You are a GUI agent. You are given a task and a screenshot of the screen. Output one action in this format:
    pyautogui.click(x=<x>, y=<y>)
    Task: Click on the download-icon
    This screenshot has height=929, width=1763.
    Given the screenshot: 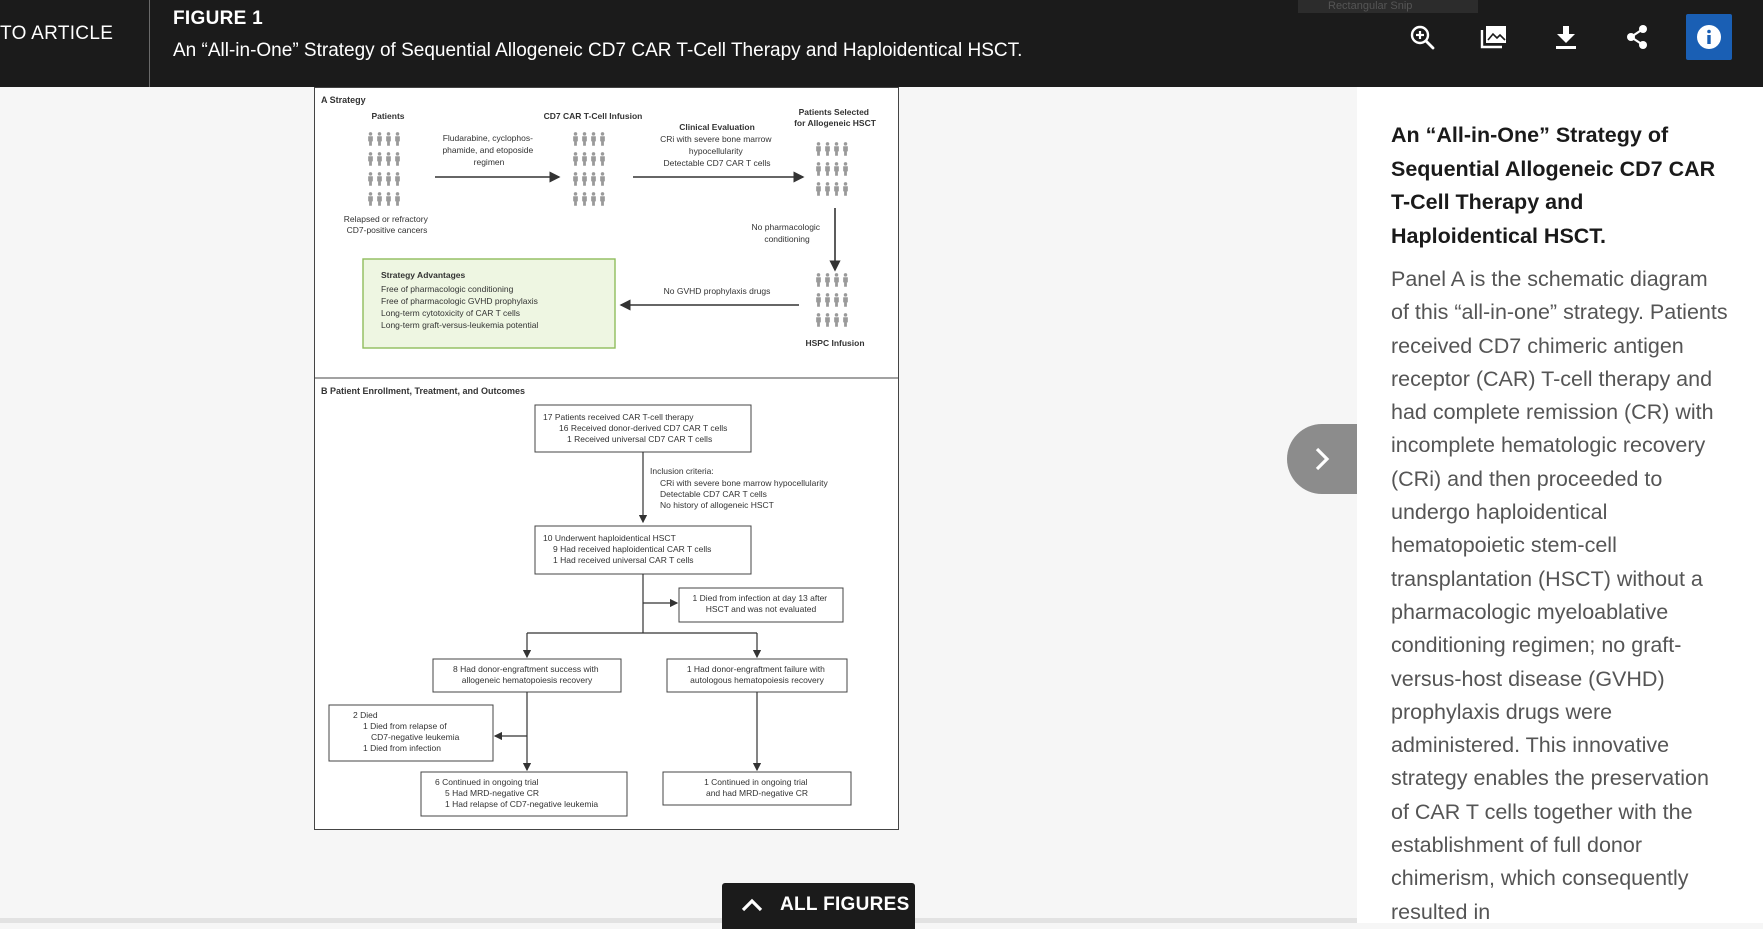 What is the action you would take?
    pyautogui.click(x=1566, y=37)
    